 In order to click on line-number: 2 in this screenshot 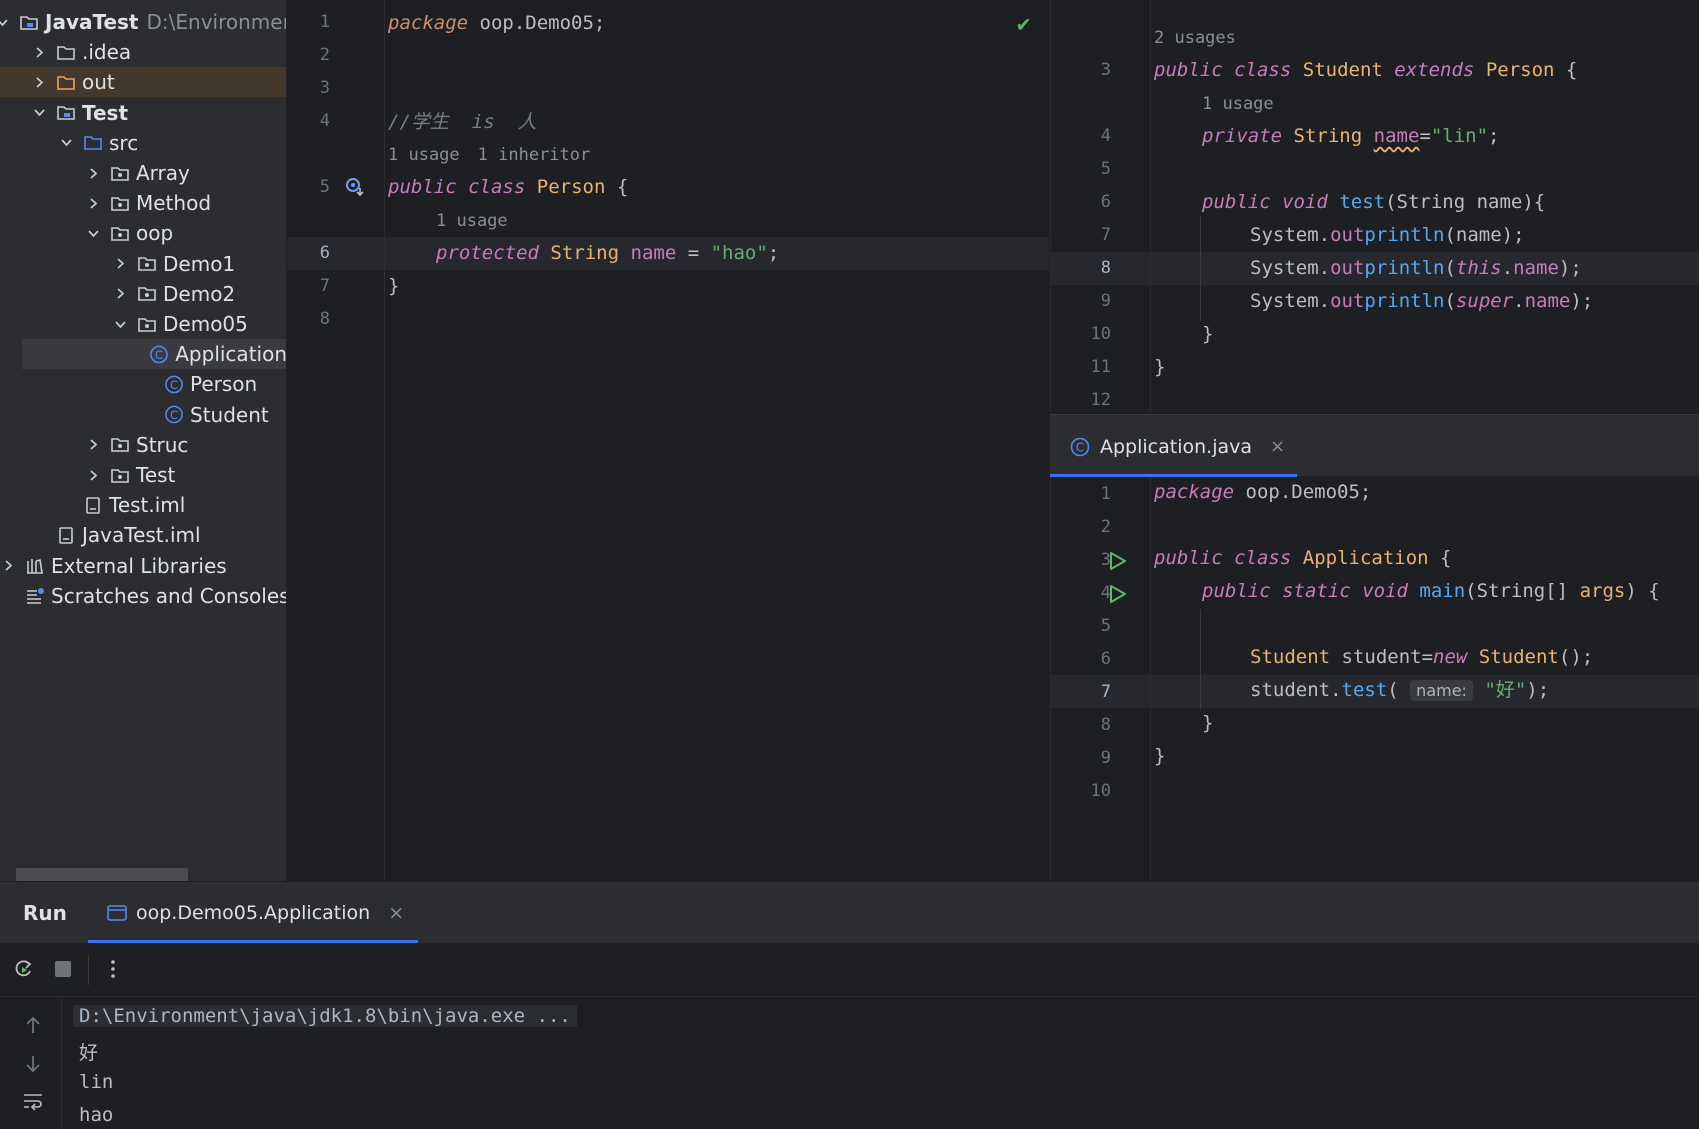, I will do `click(324, 55)`.